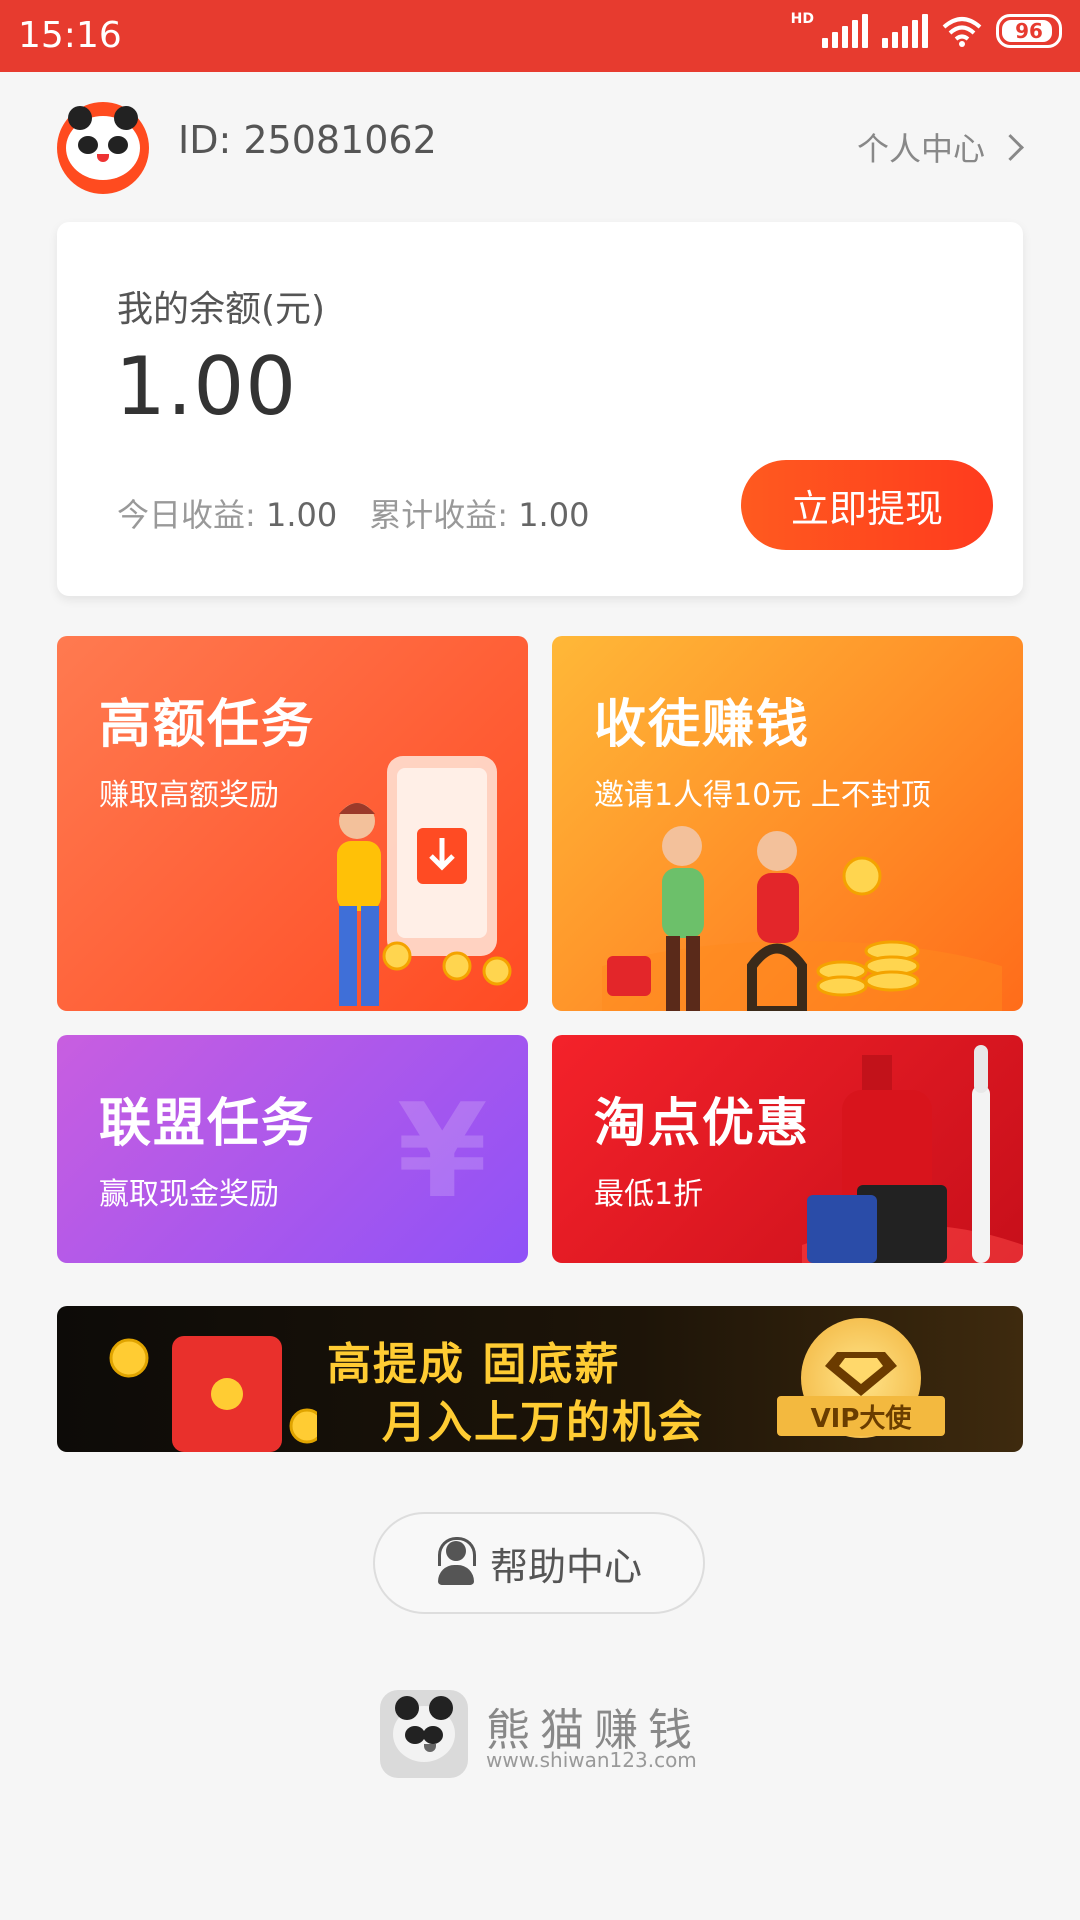  What do you see at coordinates (540, 36) in the screenshot?
I see `status-bar: 15:16 HD 96` at bounding box center [540, 36].